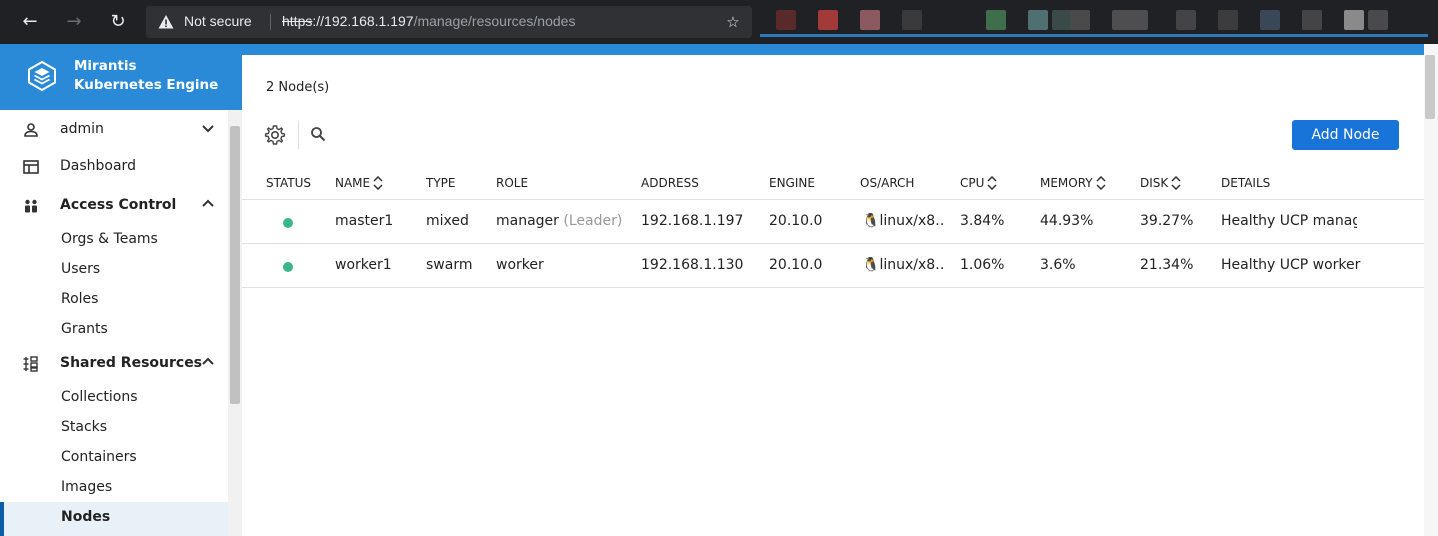 This screenshot has height=536, width=1438. I want to click on node-type: swarm, so click(449, 265).